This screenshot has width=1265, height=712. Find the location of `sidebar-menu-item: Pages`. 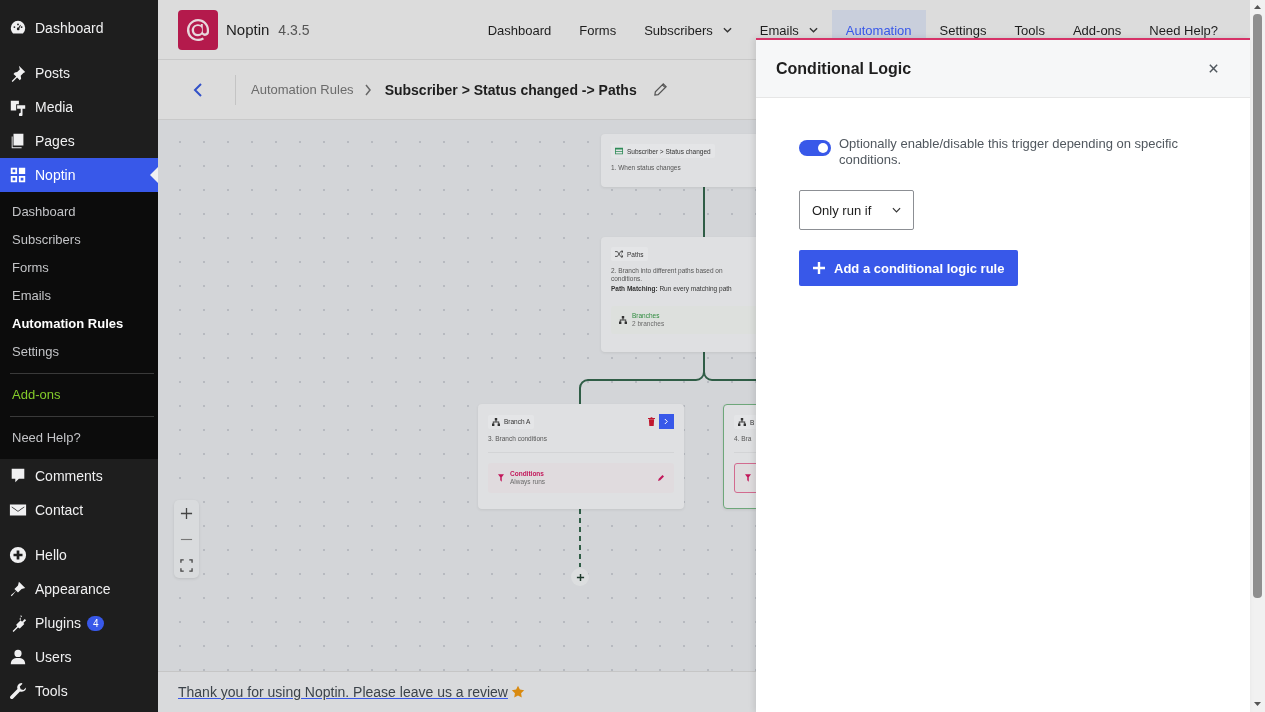

sidebar-menu-item: Pages is located at coordinates (79, 141).